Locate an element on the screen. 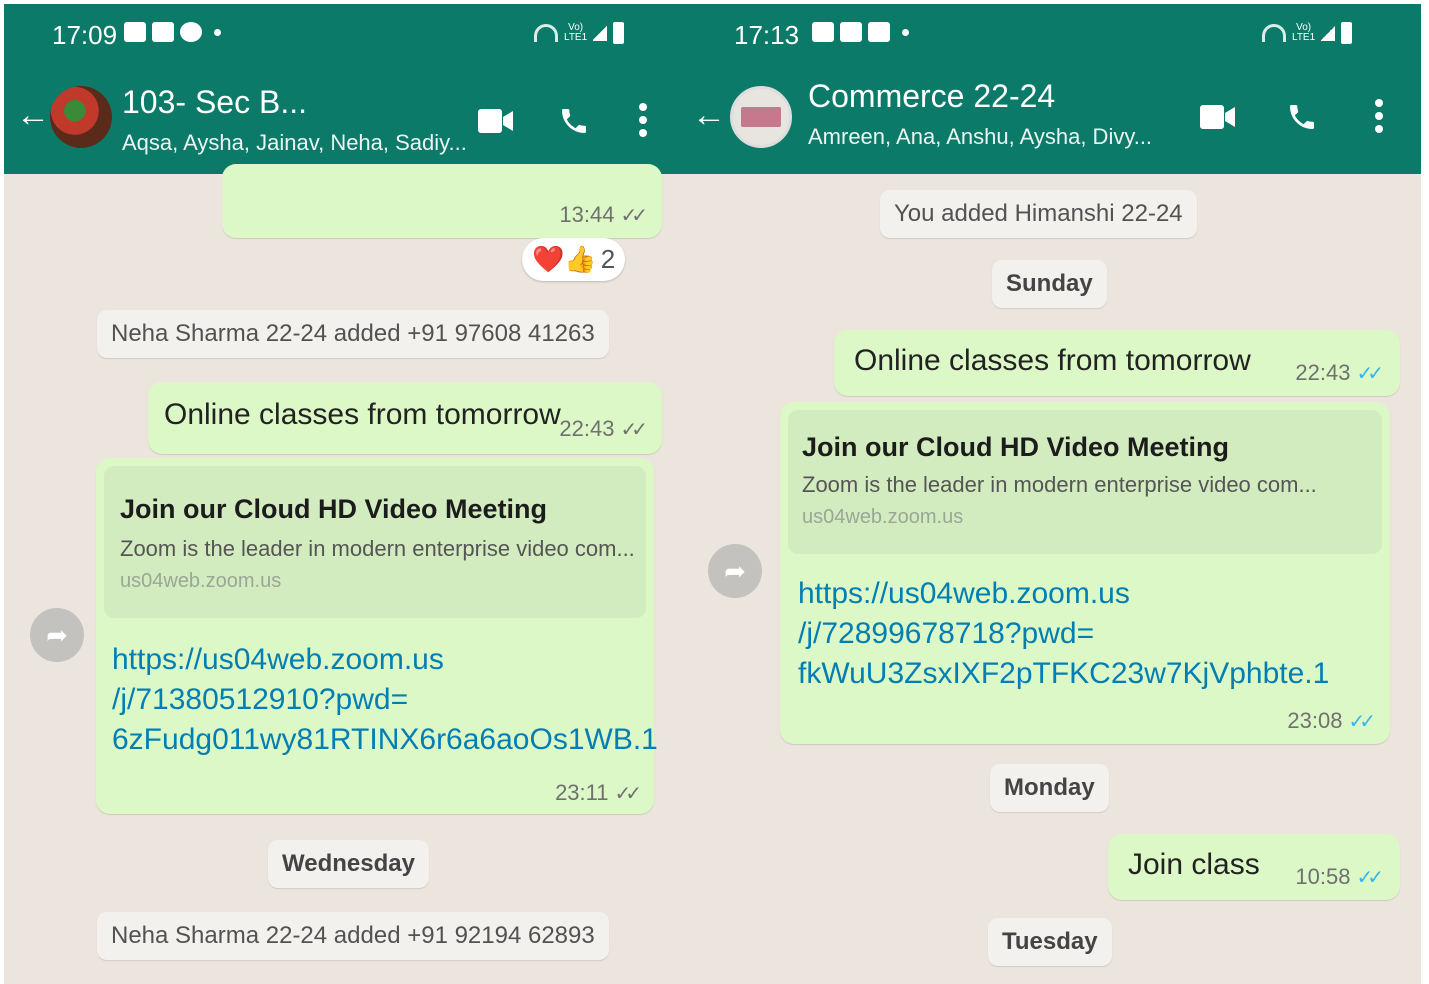 The width and height of the screenshot is (1429, 984). system-message: Neha Sharma 22-24 added +91 97608 41263 is located at coordinates (353, 334).